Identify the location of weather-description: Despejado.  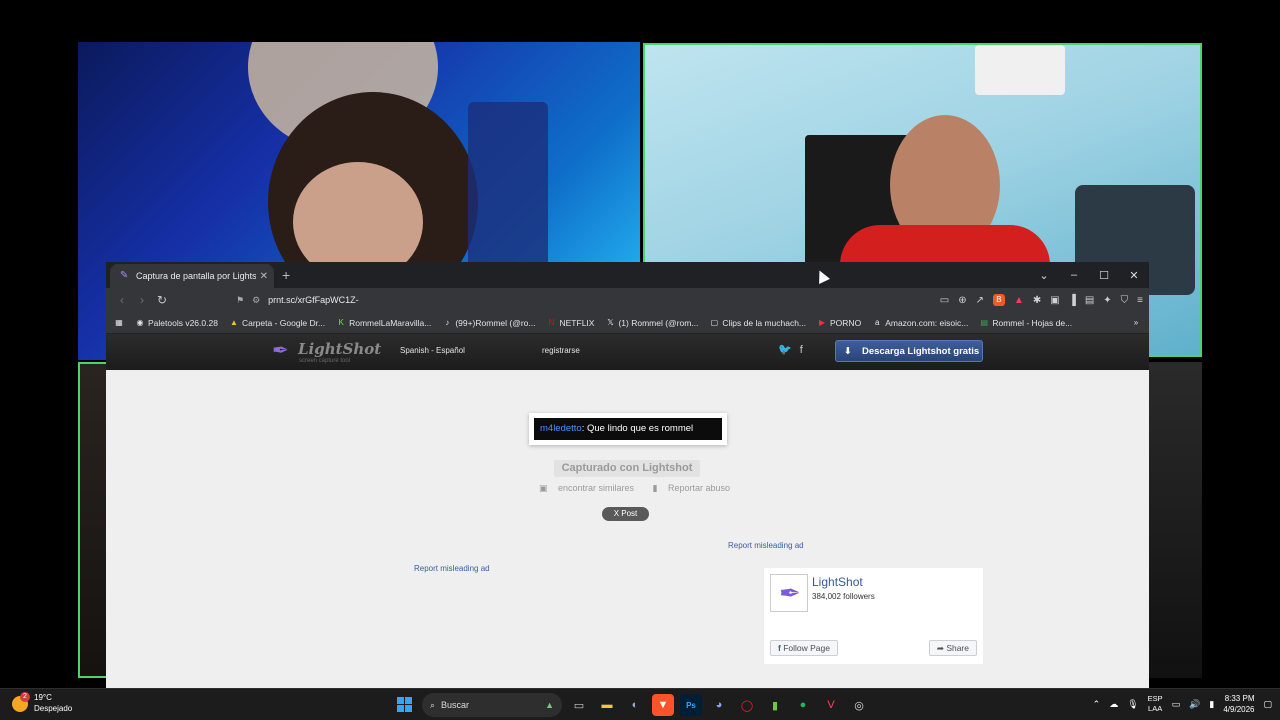
(53, 708).